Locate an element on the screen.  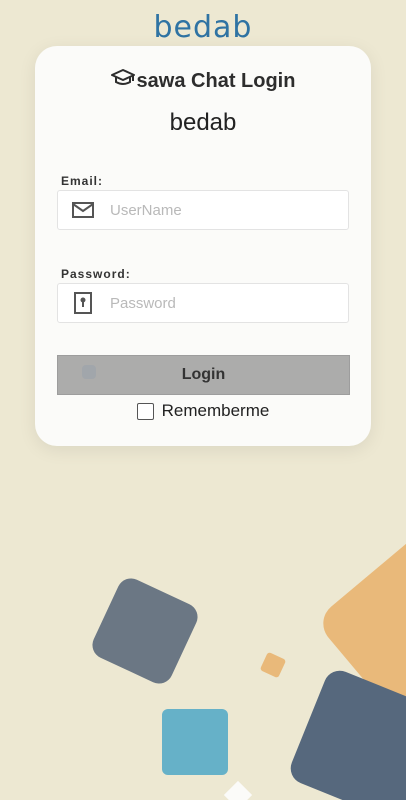
envelope-icon is located at coordinates (83, 210).